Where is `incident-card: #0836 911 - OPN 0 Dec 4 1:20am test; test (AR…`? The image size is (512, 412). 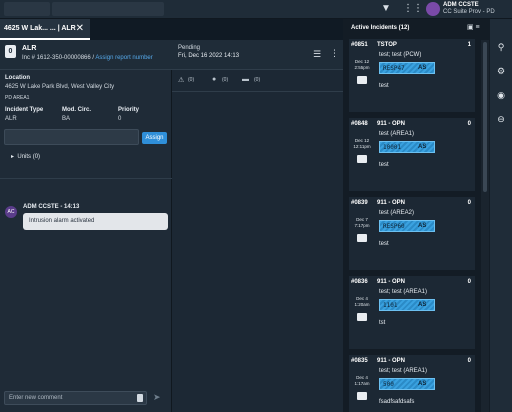 incident-card: #0836 911 - OPN 0 Dec 4 1:20am test; test (AR… is located at coordinates (412, 312).